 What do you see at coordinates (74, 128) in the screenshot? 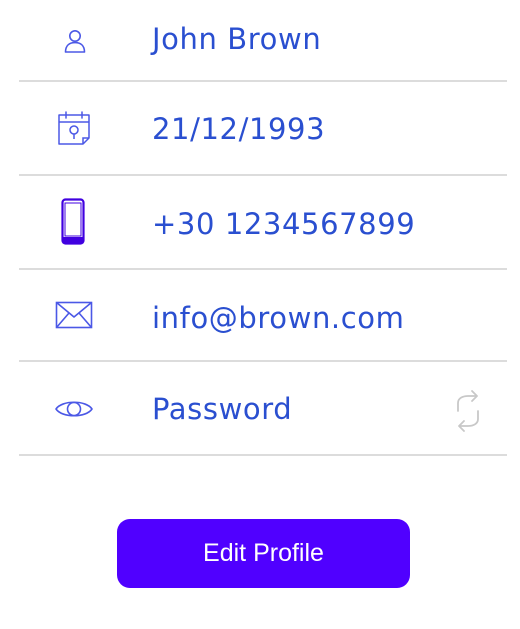
I see `calendar-icon` at bounding box center [74, 128].